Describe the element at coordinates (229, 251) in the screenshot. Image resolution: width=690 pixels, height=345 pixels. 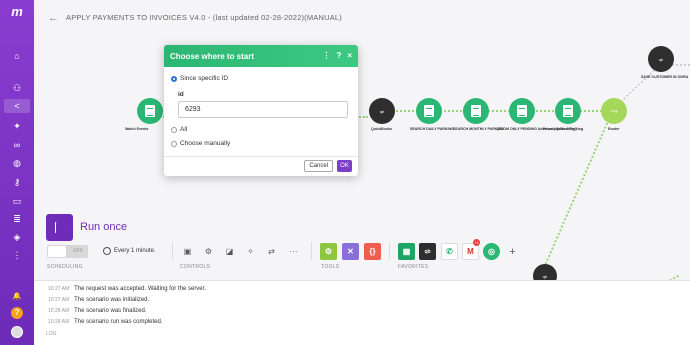
I see `notes-icon: ◪` at that location.